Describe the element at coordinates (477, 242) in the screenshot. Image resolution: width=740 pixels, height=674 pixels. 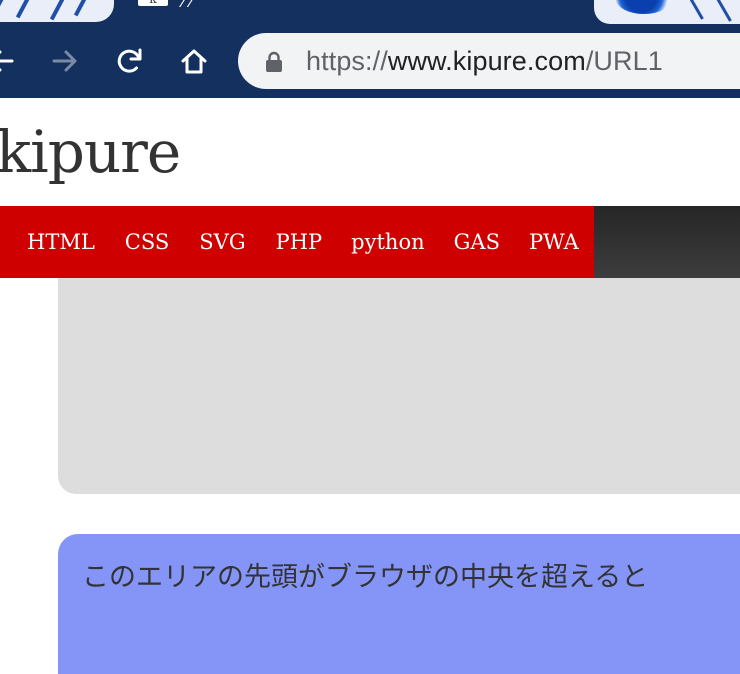
I see `nav-item-gas: GAS` at that location.